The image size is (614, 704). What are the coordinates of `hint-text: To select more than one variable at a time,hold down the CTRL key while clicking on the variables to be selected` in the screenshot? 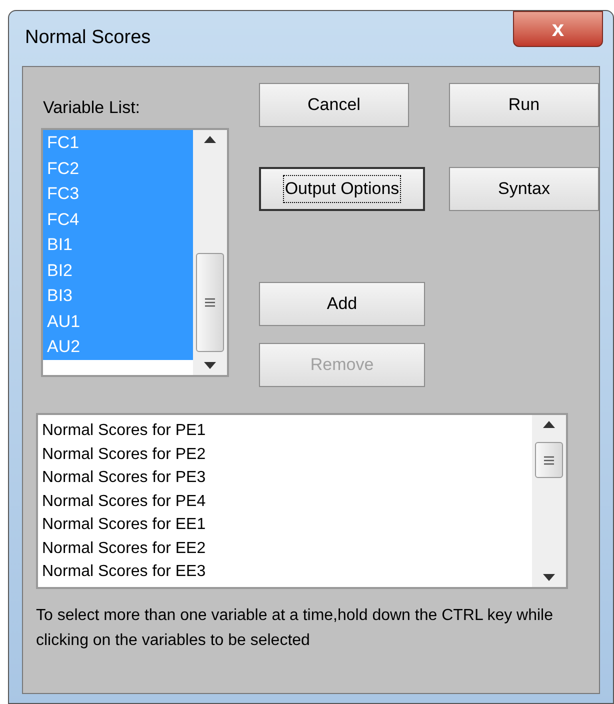 It's located at (295, 628).